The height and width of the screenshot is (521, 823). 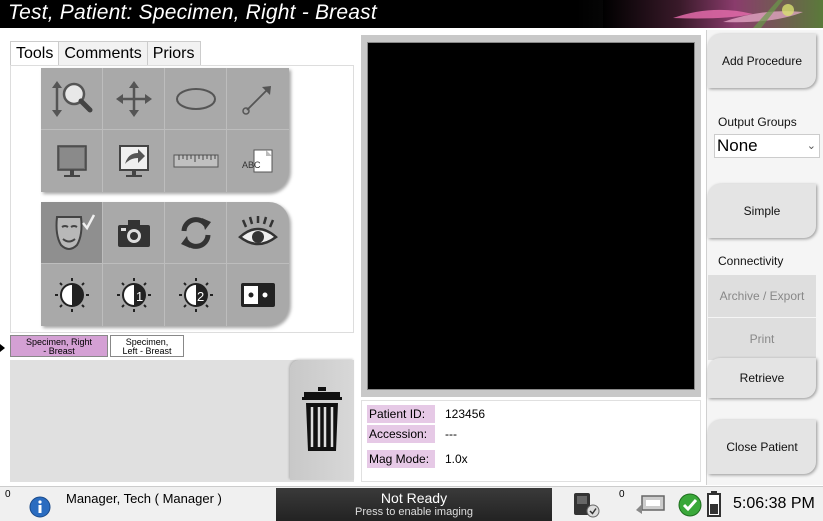 I want to click on specimen-thumb-right-breast: Specimen, Right - Breast, so click(x=59, y=346).